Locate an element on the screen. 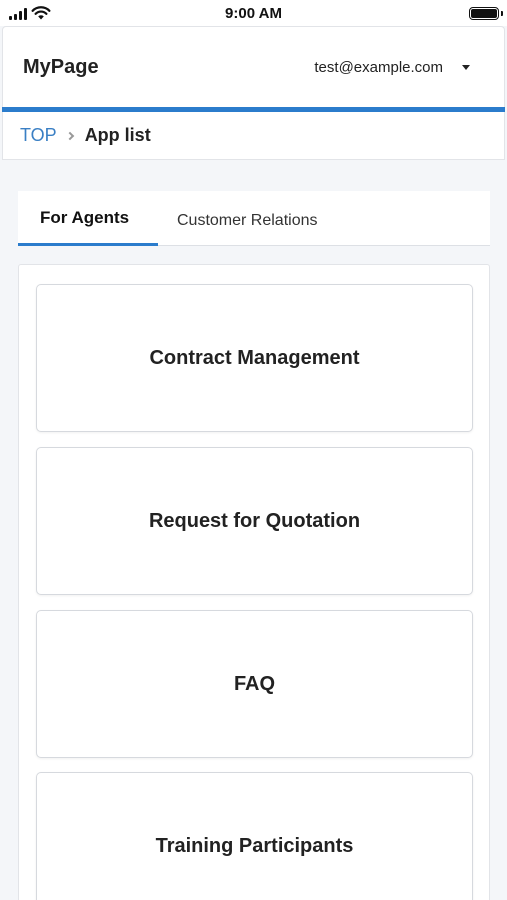  breadcrumb-link-top: TOP is located at coordinates (38, 135).